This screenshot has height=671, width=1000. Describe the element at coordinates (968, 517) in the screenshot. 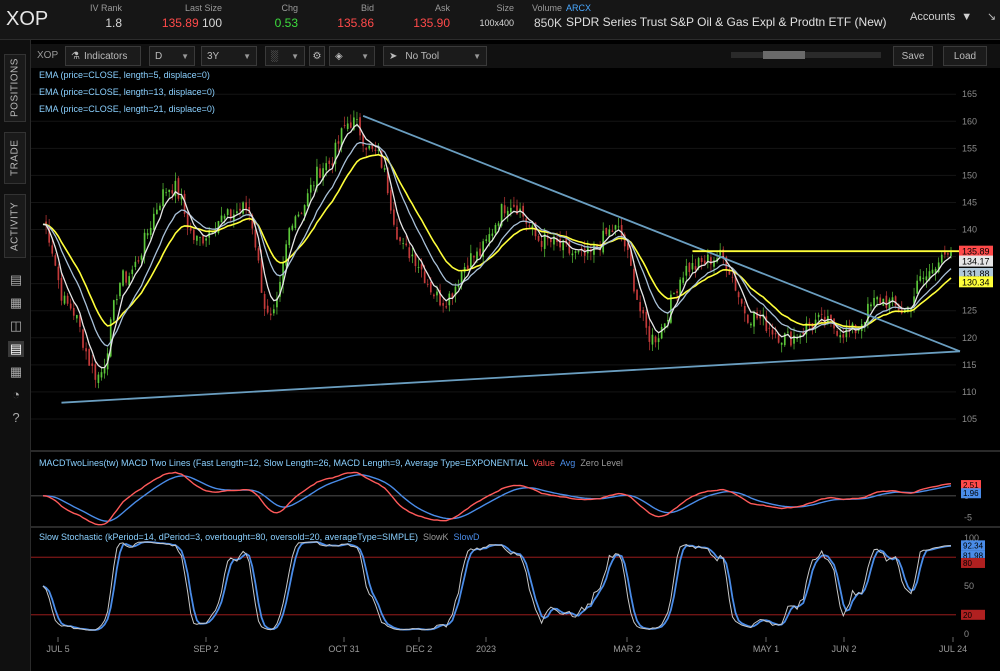

I see `macd-tick-label: -5` at that location.